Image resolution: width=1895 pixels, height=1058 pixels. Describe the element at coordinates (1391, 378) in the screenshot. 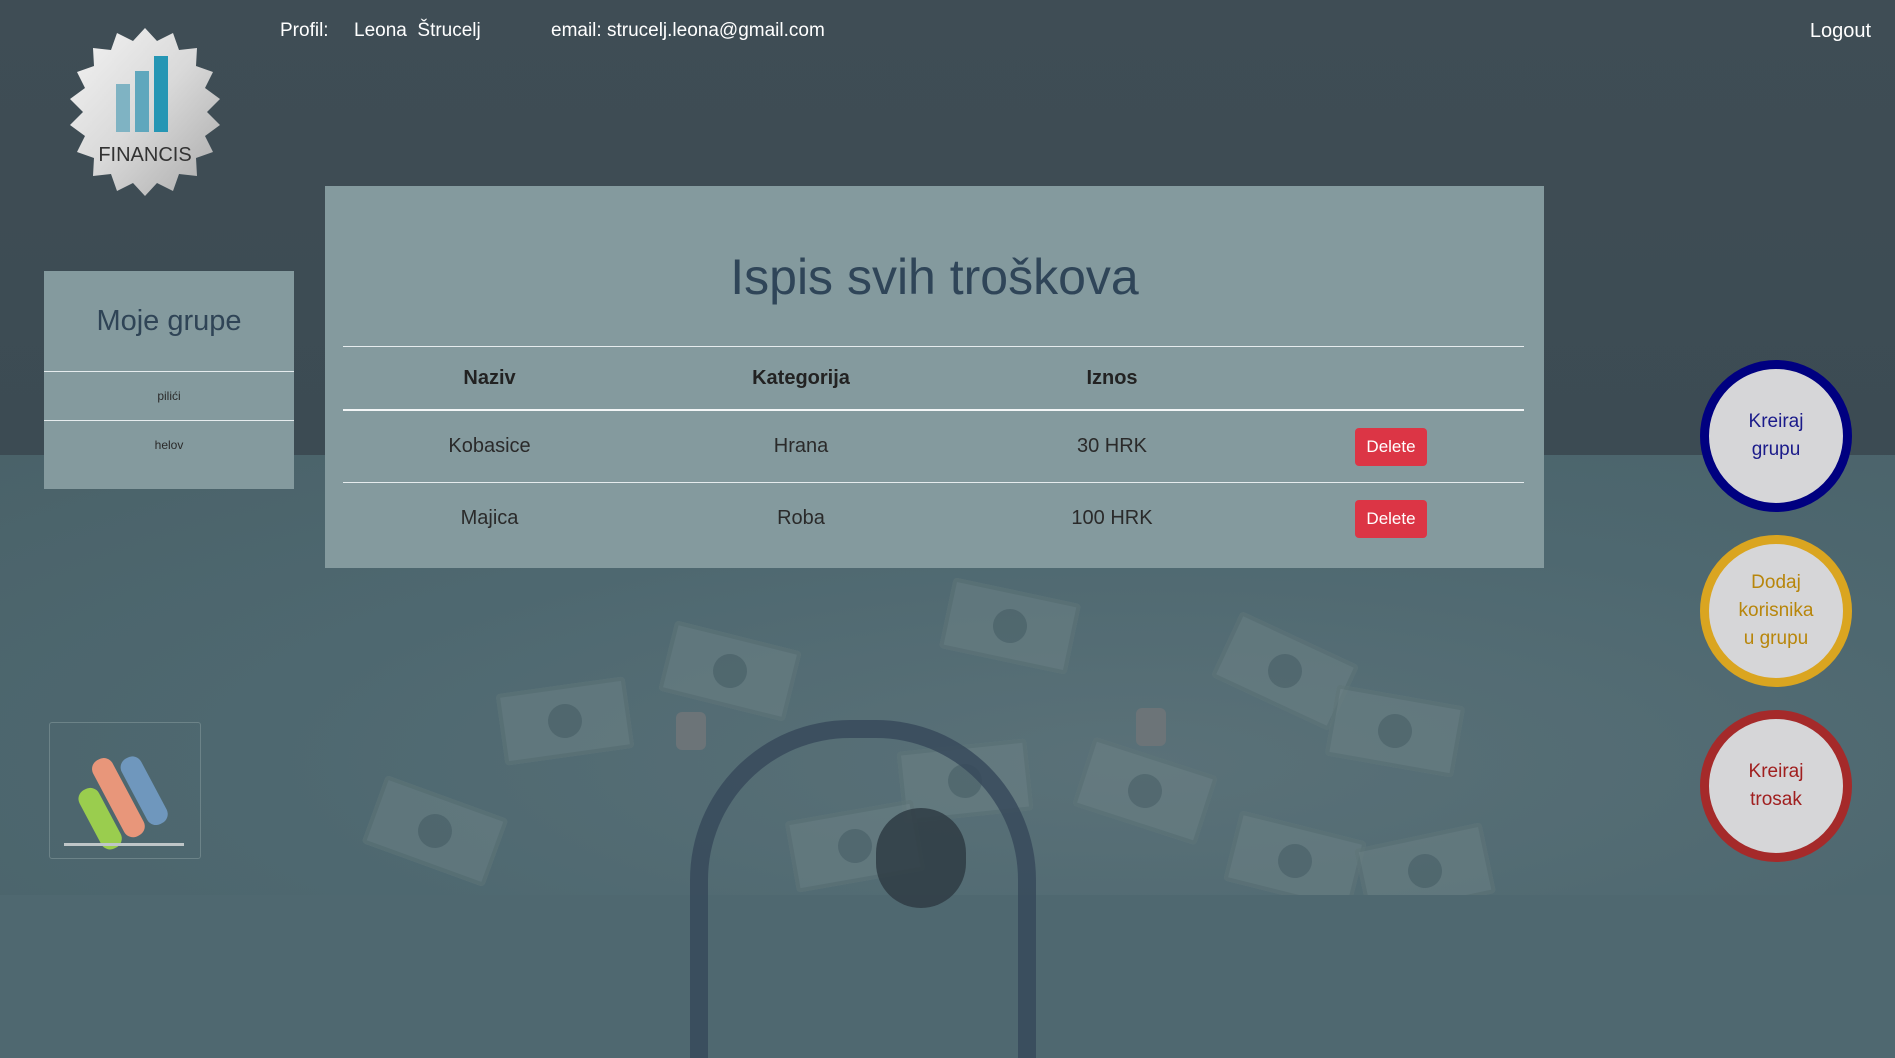

I see `column-header-actions` at that location.